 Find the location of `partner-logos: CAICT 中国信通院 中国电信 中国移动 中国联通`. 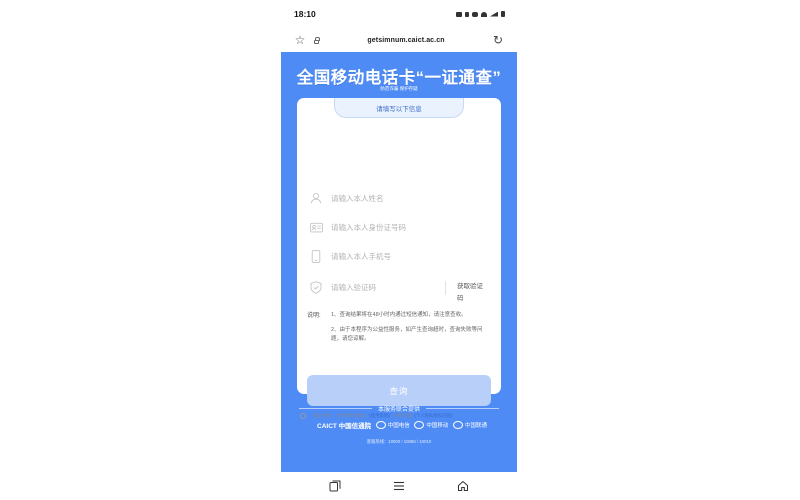

partner-logos: CAICT 中国信通院 中国电信 中国移动 中国联通 is located at coordinates (402, 425).